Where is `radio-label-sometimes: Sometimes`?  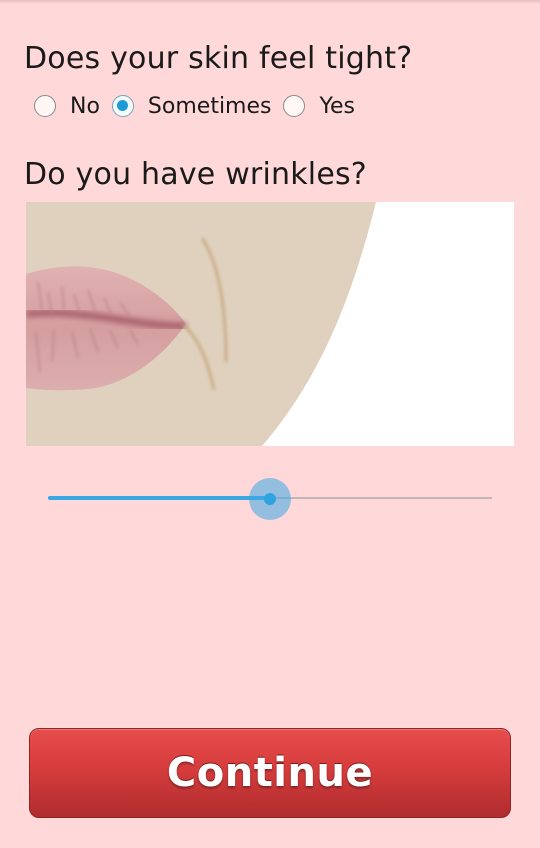 radio-label-sometimes: Sometimes is located at coordinates (209, 106).